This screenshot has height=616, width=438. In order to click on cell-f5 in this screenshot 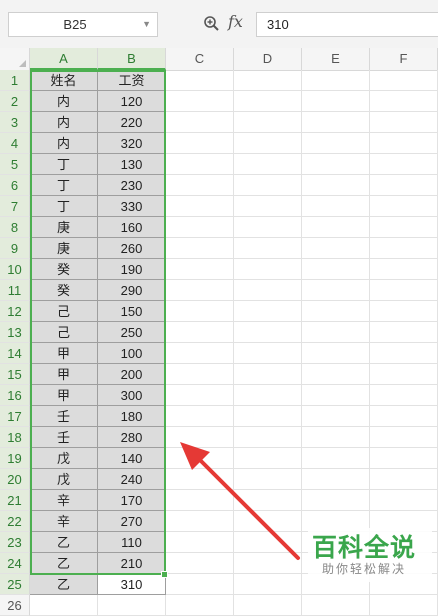, I will do `click(404, 164)`.